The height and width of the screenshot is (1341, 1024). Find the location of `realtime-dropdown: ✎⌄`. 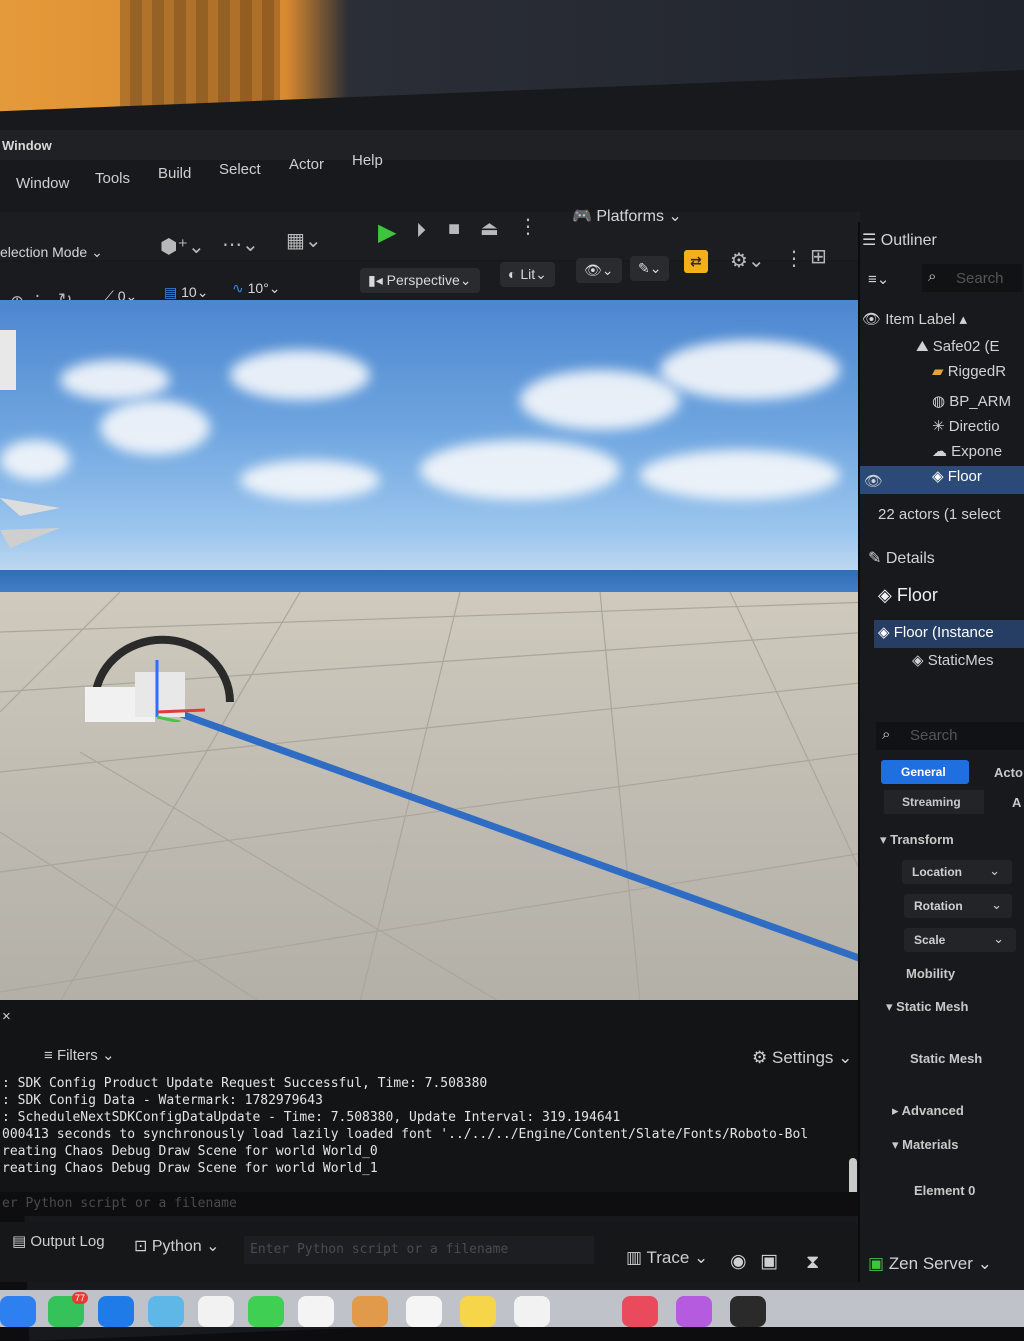

realtime-dropdown: ✎⌄ is located at coordinates (650, 268).